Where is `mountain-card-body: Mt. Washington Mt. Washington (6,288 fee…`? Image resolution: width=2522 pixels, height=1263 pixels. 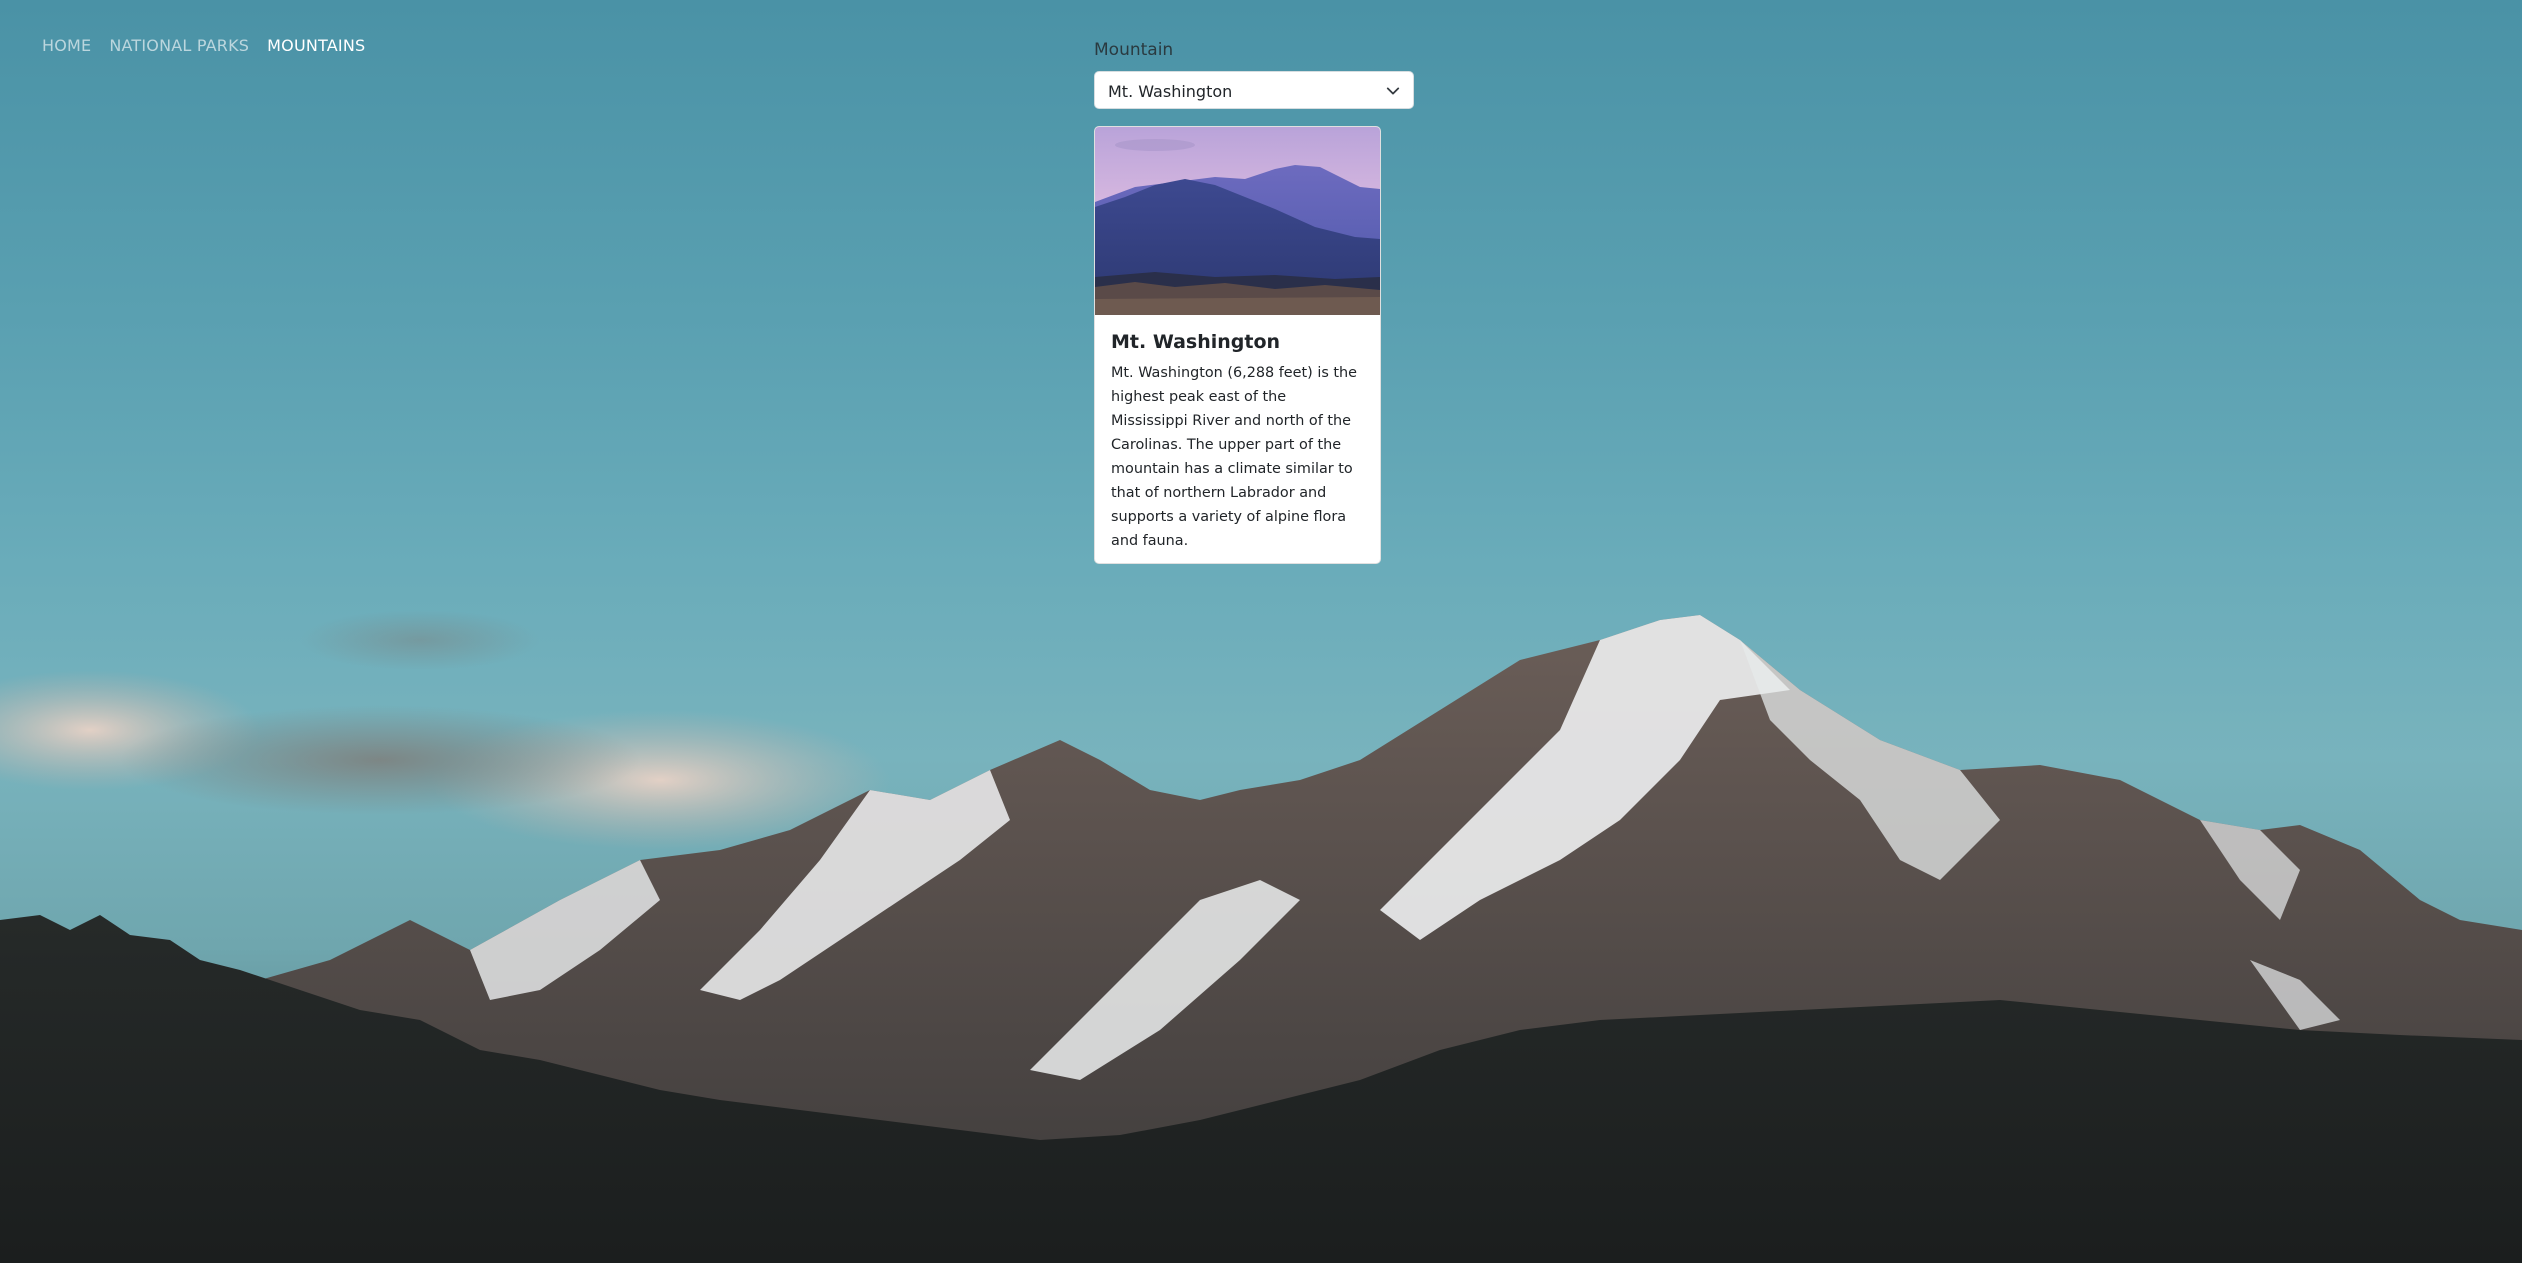 mountain-card-body: Mt. Washington Mt. Washington (6,288 fee… is located at coordinates (1237, 434).